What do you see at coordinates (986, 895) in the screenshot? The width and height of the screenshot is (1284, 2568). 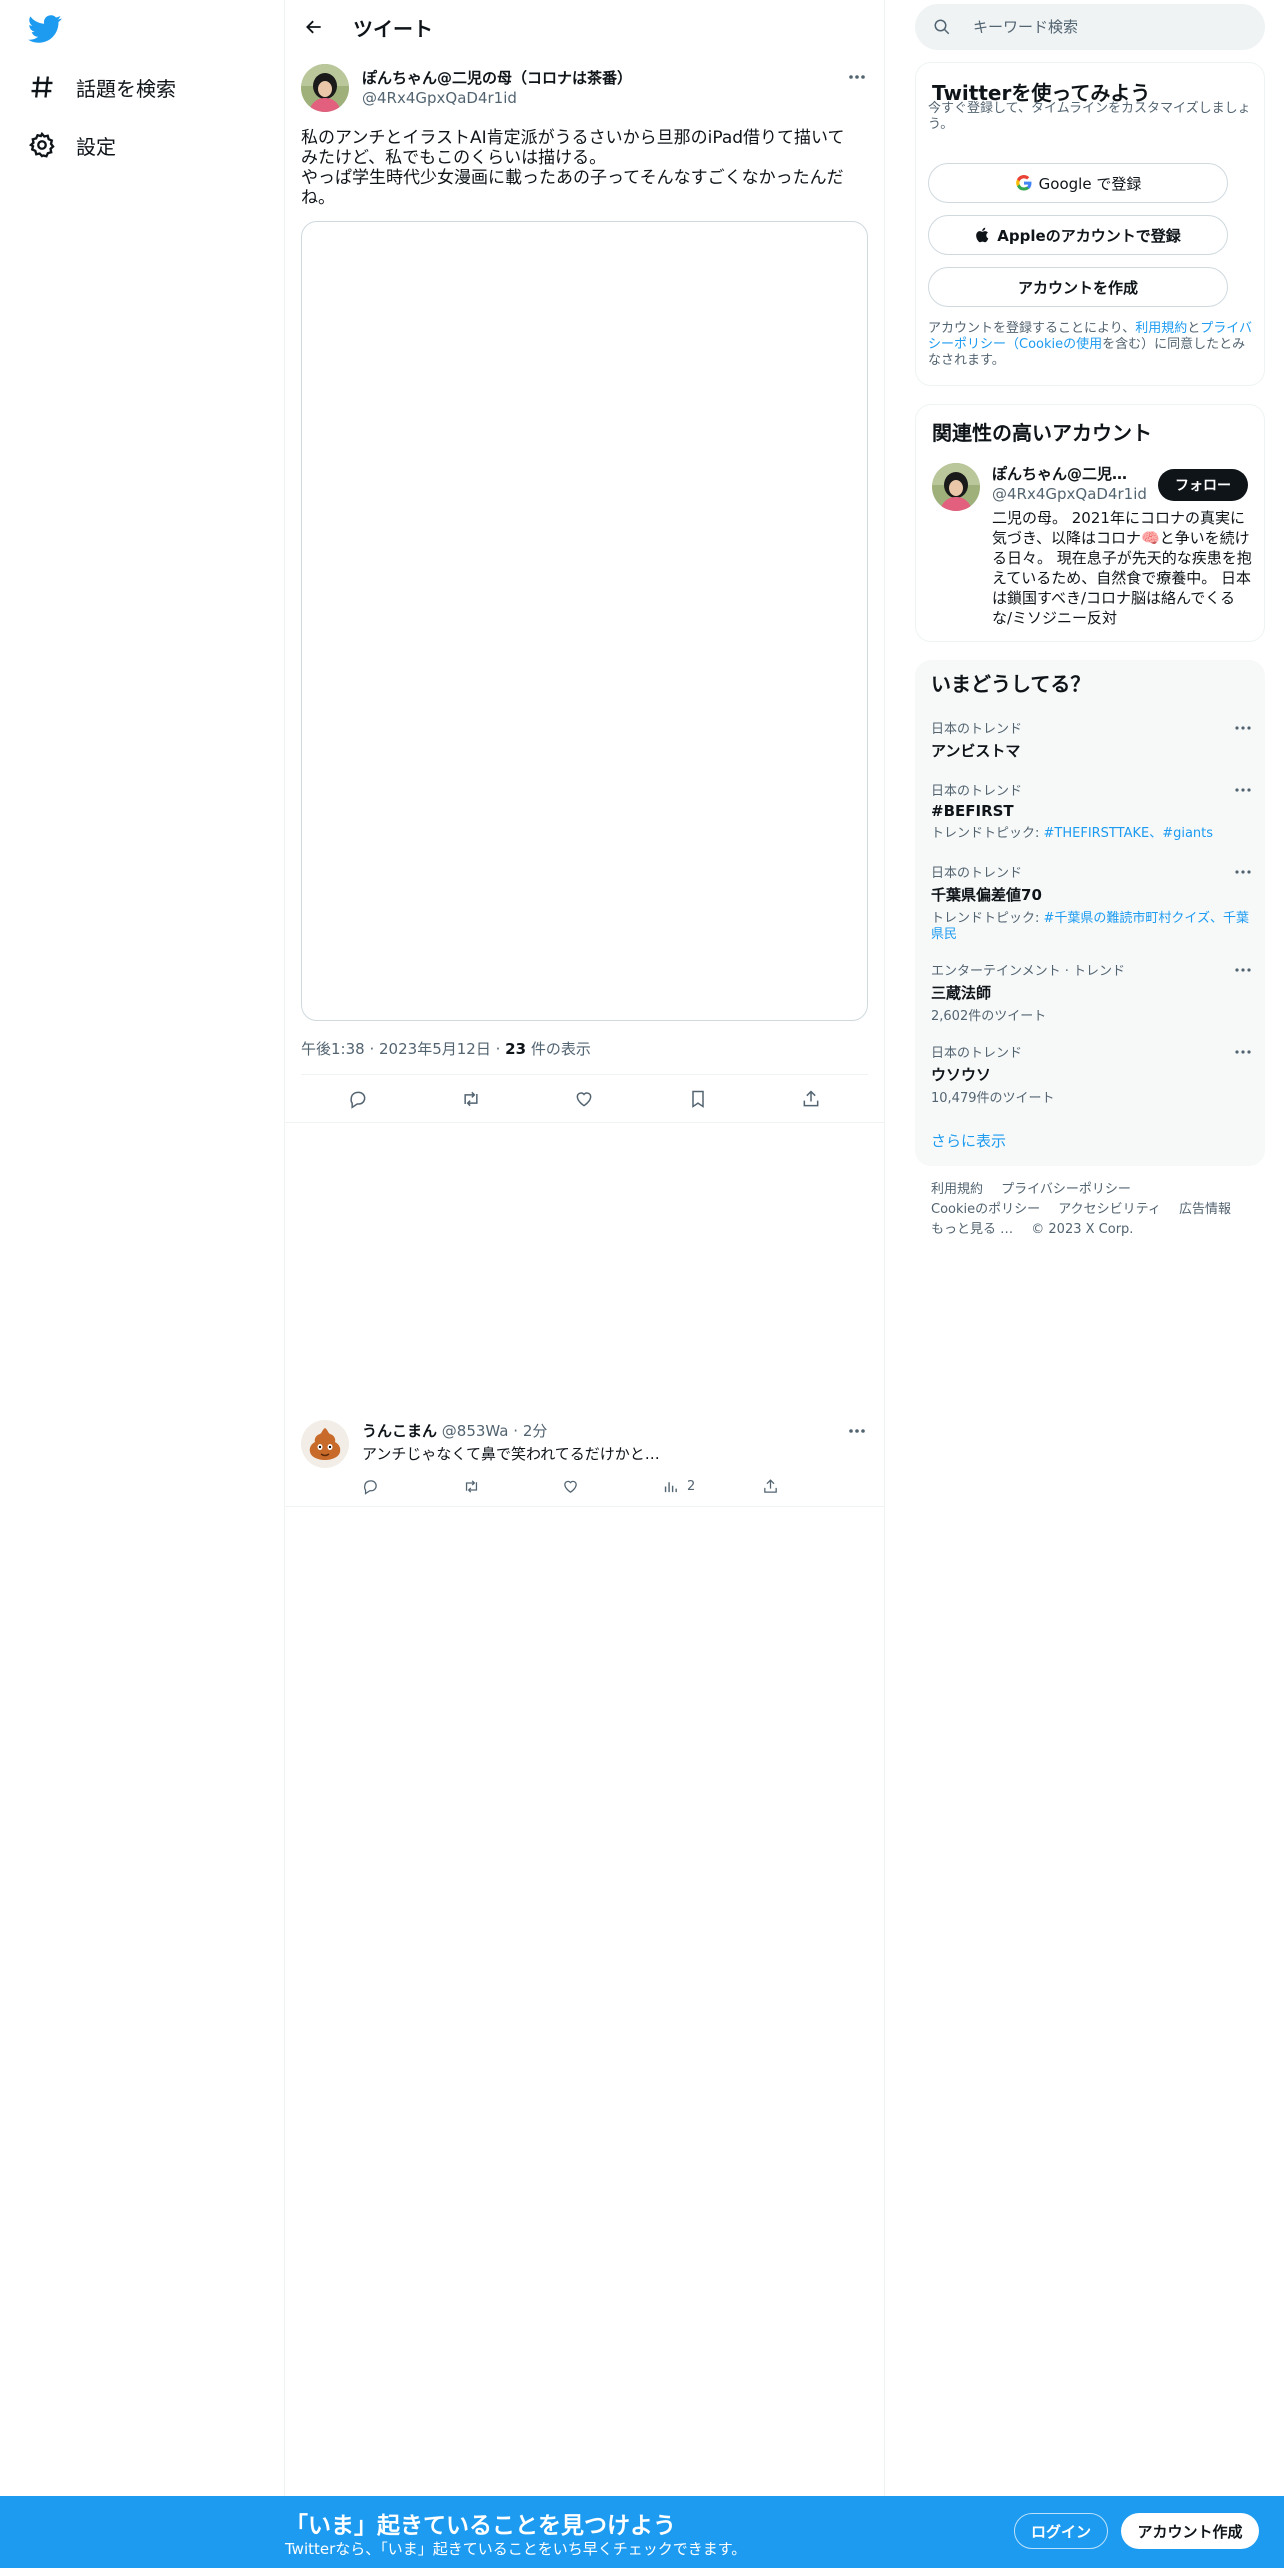 I see `trend-name: 千葉県偏差値70` at bounding box center [986, 895].